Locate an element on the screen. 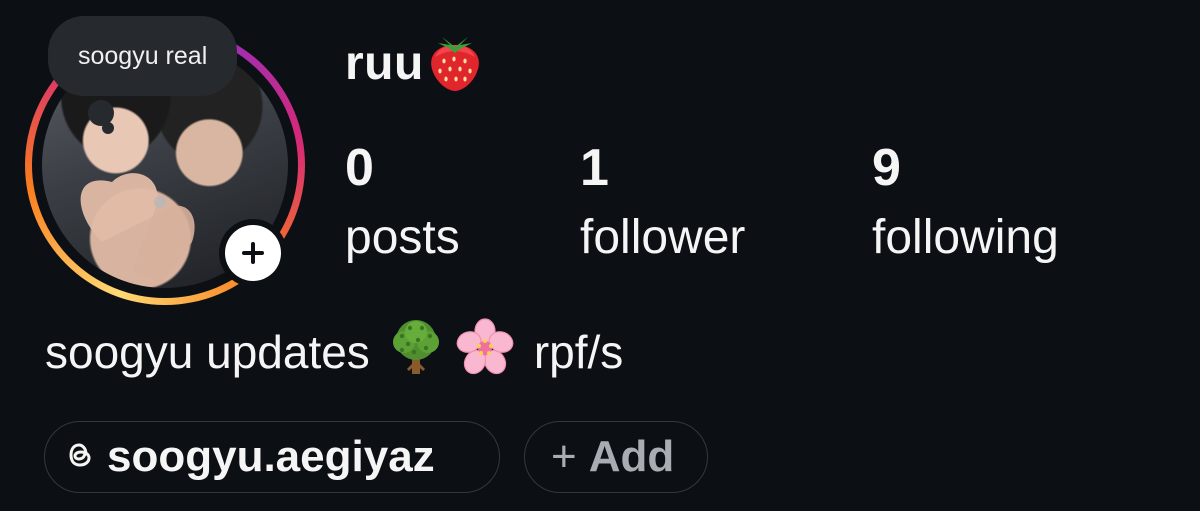 The height and width of the screenshot is (511, 1200). posts-count: 0 is located at coordinates (359, 168).